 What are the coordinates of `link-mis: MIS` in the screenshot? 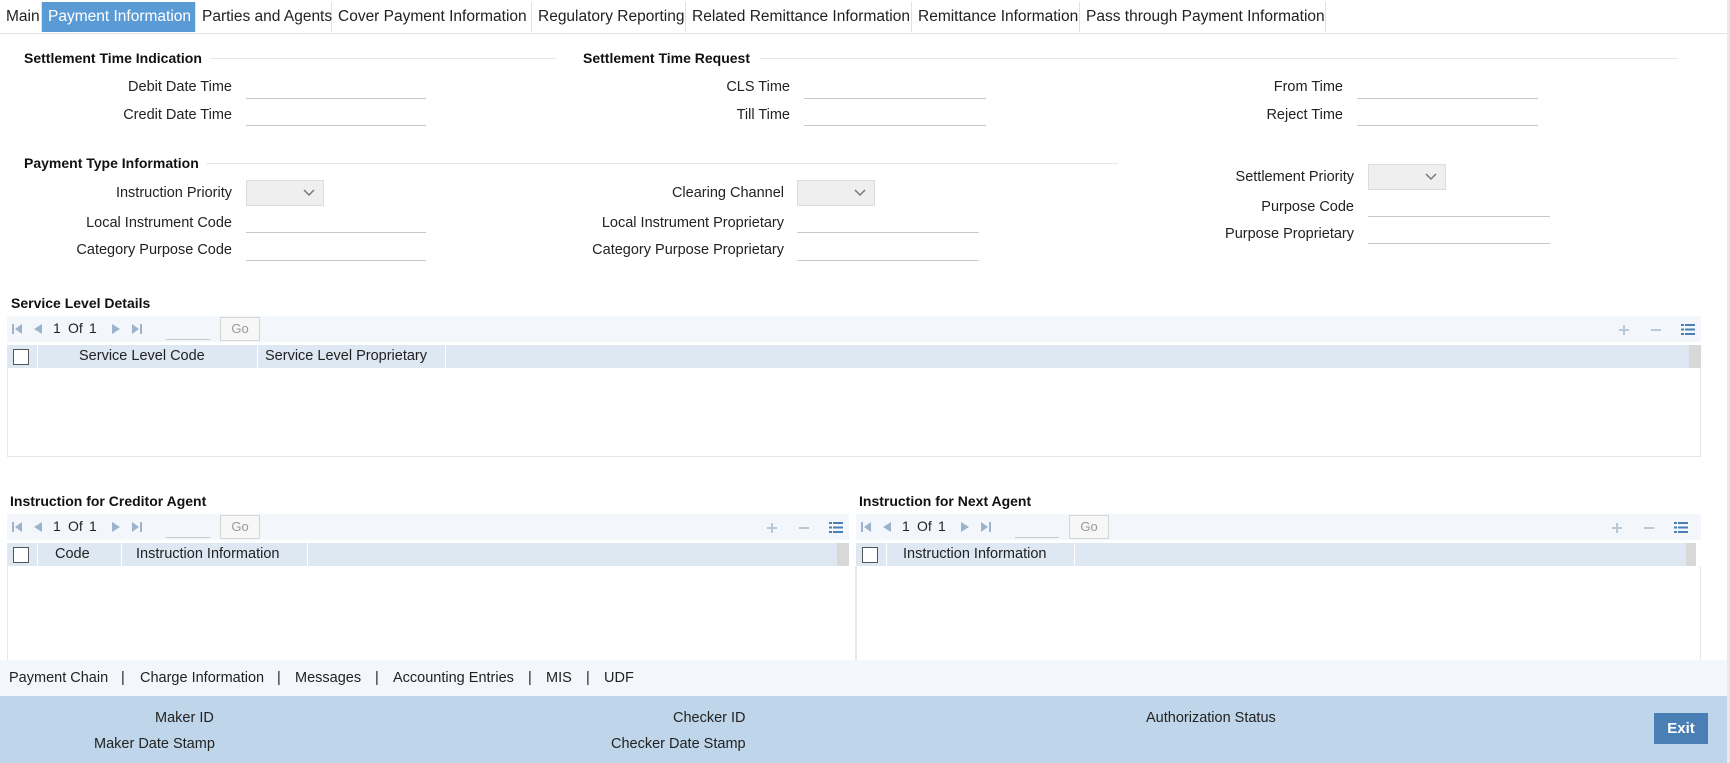 It's located at (559, 678).